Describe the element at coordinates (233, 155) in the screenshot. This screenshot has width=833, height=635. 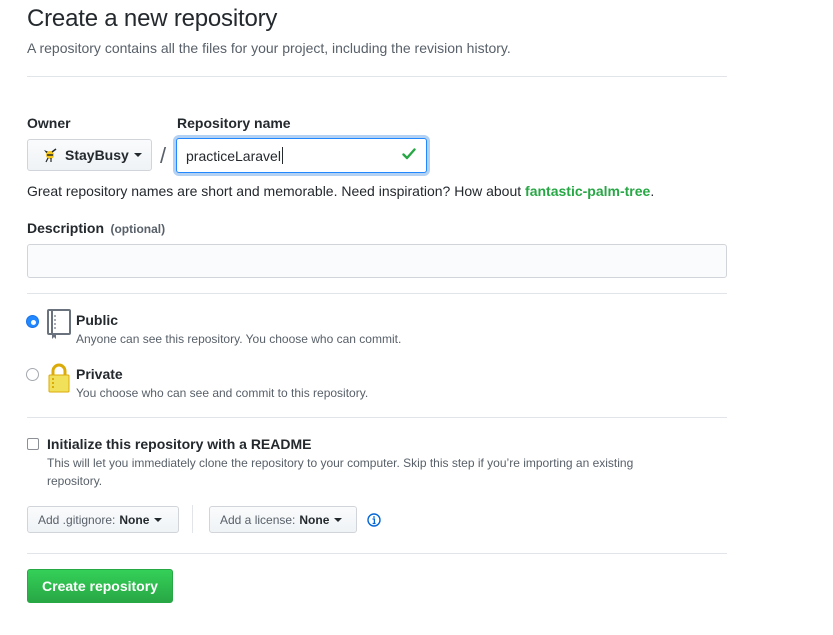
I see `repository-name-value: practiceLaravel` at that location.